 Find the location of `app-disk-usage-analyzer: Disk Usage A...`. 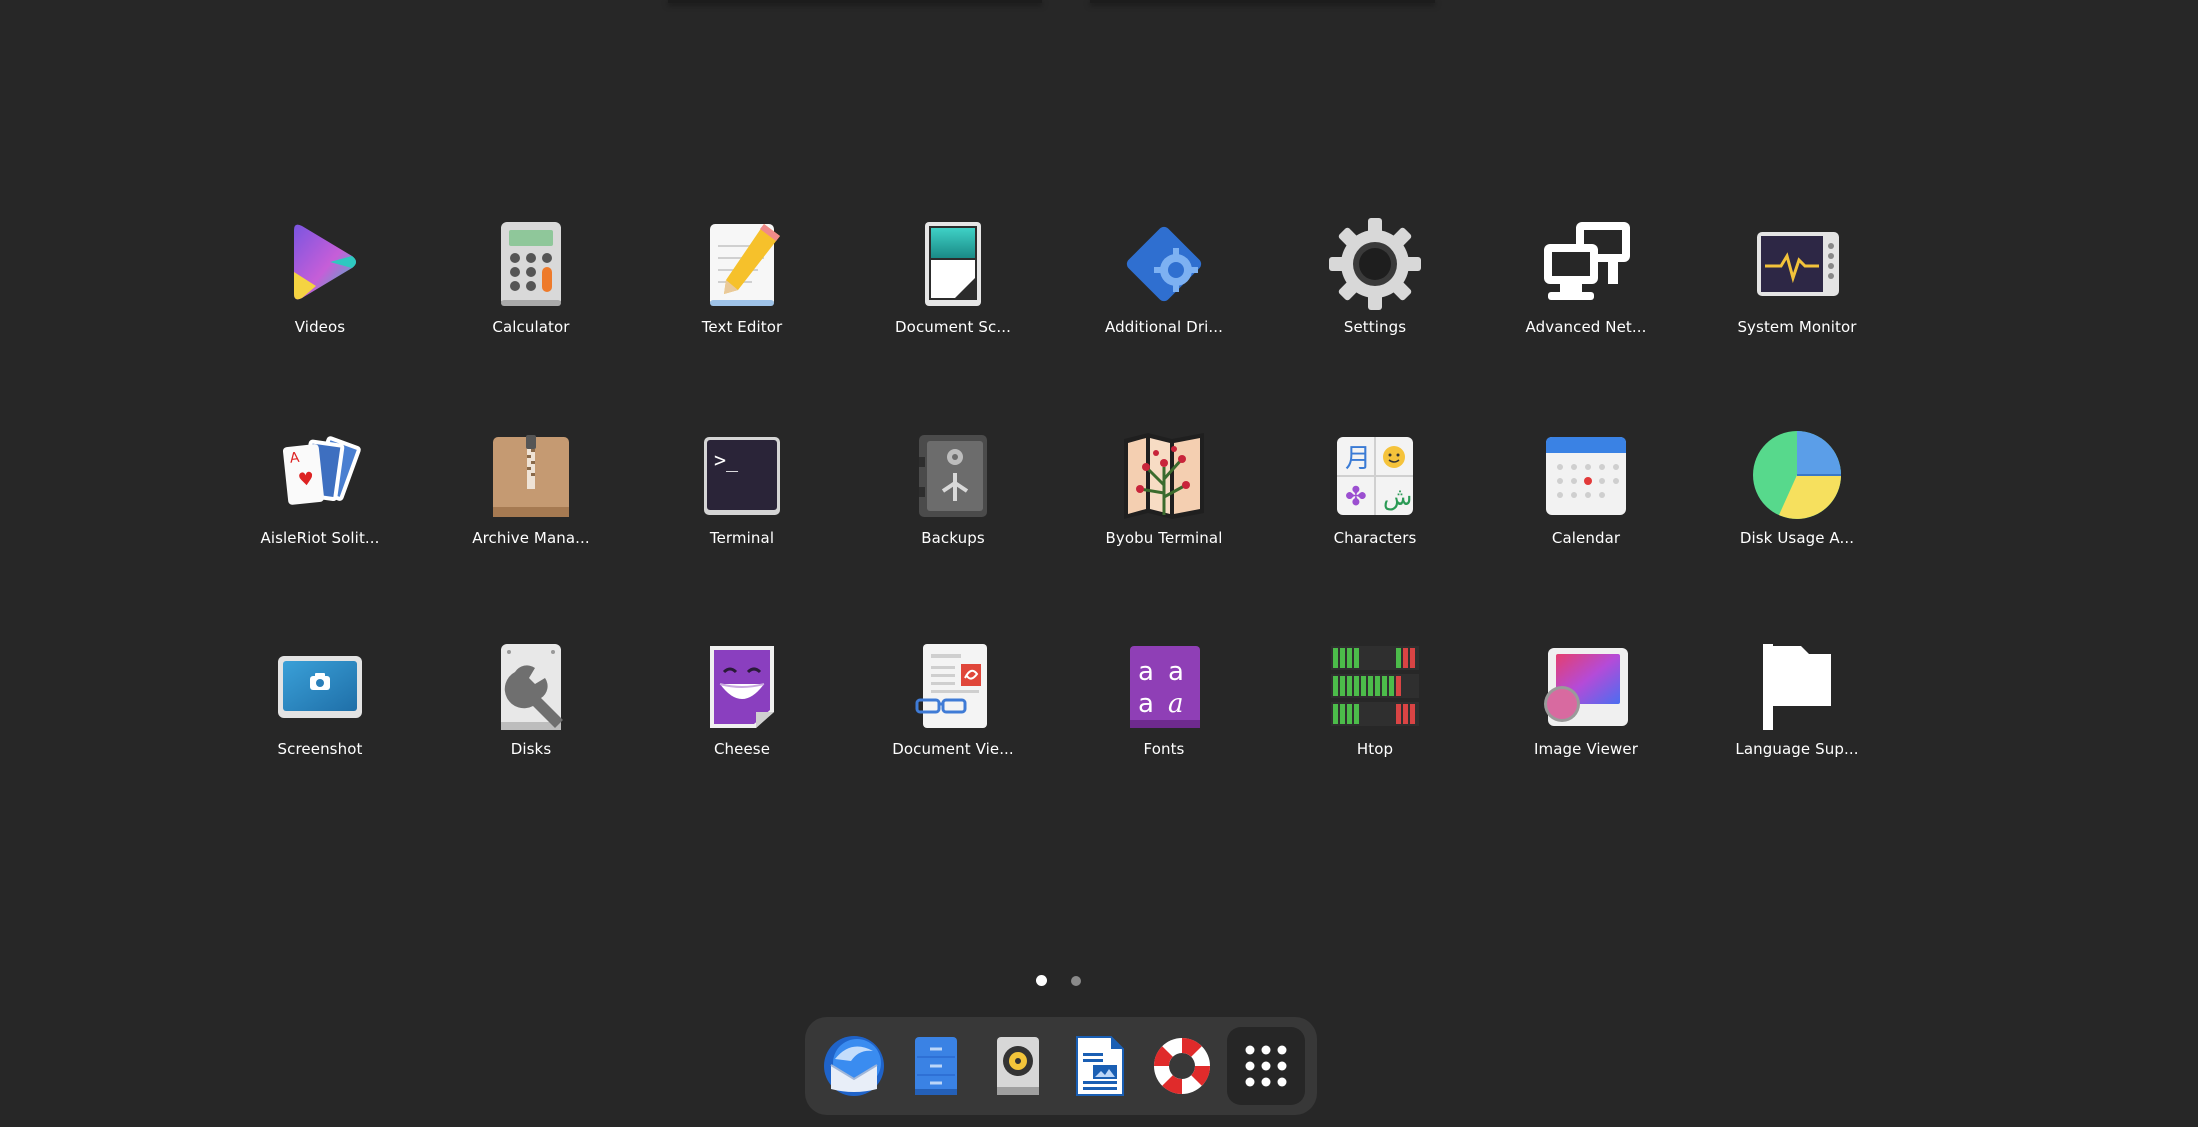

app-disk-usage-analyzer: Disk Usage A... is located at coordinates (1797, 508).